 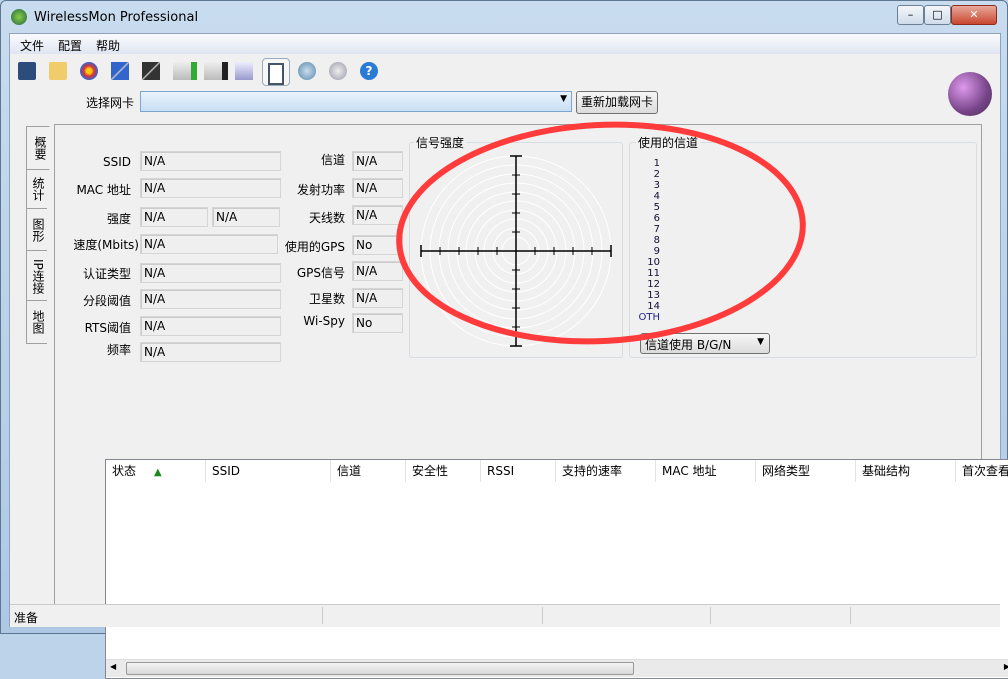 What do you see at coordinates (356, 101) in the screenshot?
I see `adapter-select: ▼` at bounding box center [356, 101].